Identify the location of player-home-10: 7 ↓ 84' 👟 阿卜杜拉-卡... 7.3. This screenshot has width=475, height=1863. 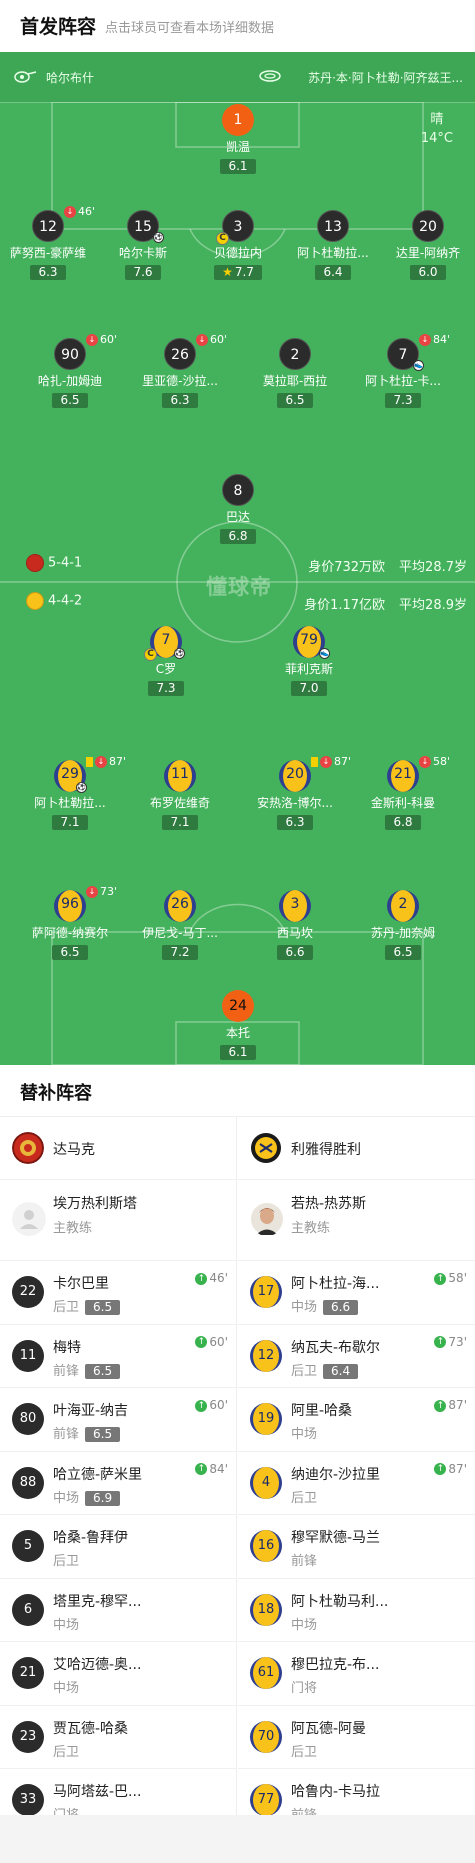
(403, 370).